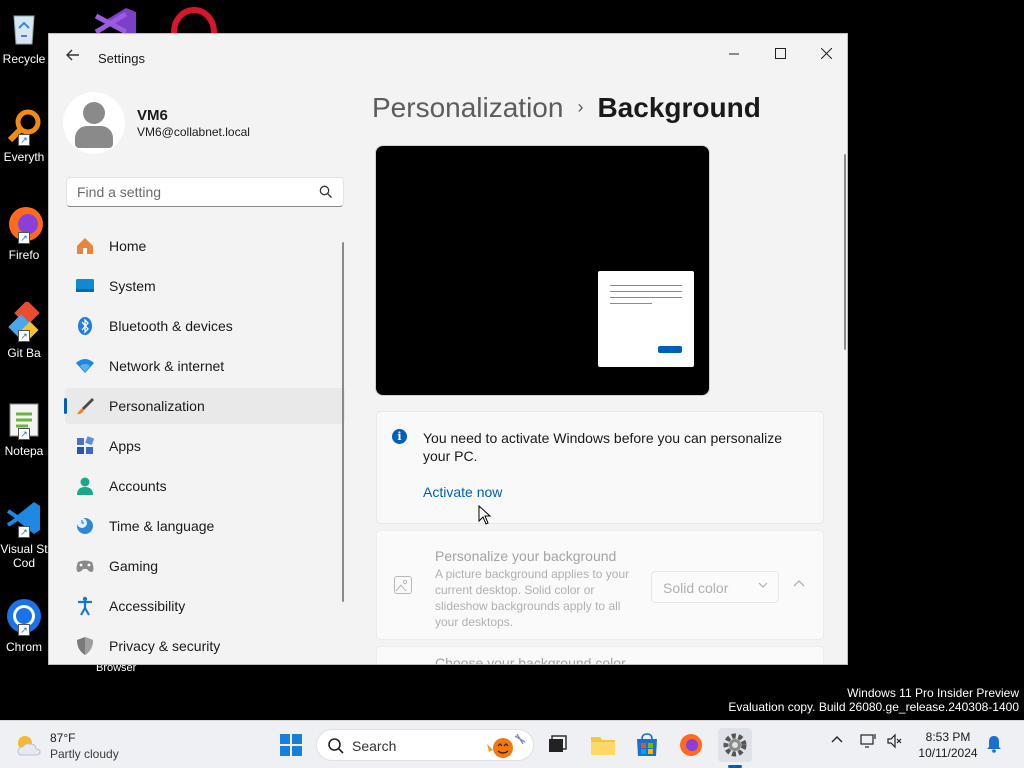 This screenshot has height=768, width=1024. I want to click on breadcrumb-parent: Personalization, so click(467, 107).